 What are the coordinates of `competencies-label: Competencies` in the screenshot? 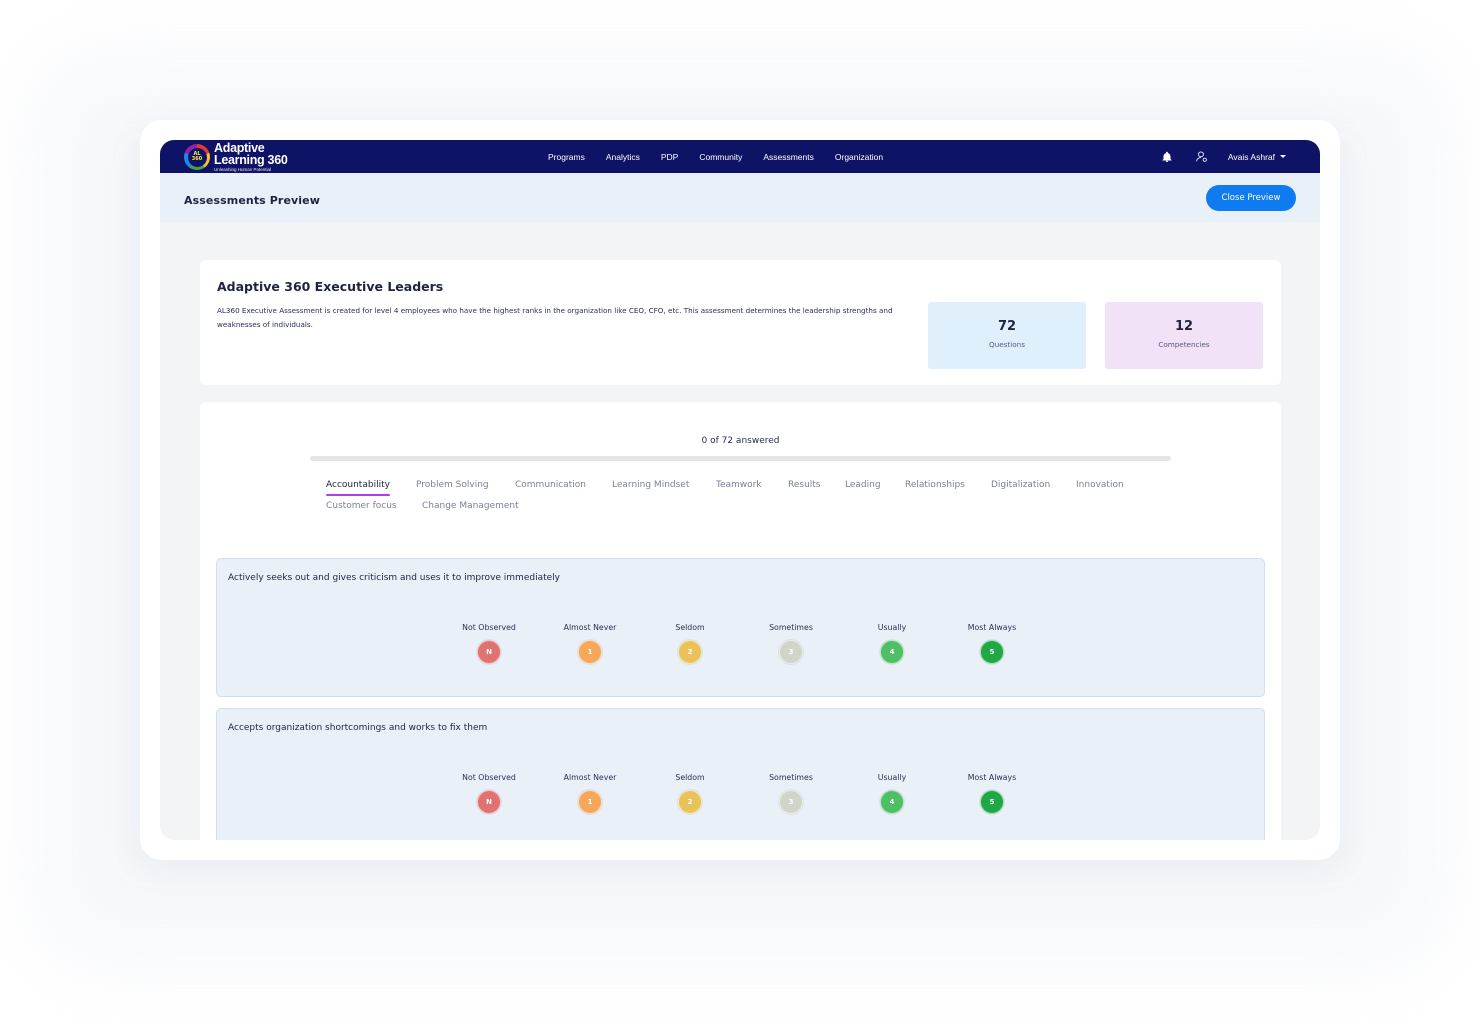 It's located at (1184, 344).